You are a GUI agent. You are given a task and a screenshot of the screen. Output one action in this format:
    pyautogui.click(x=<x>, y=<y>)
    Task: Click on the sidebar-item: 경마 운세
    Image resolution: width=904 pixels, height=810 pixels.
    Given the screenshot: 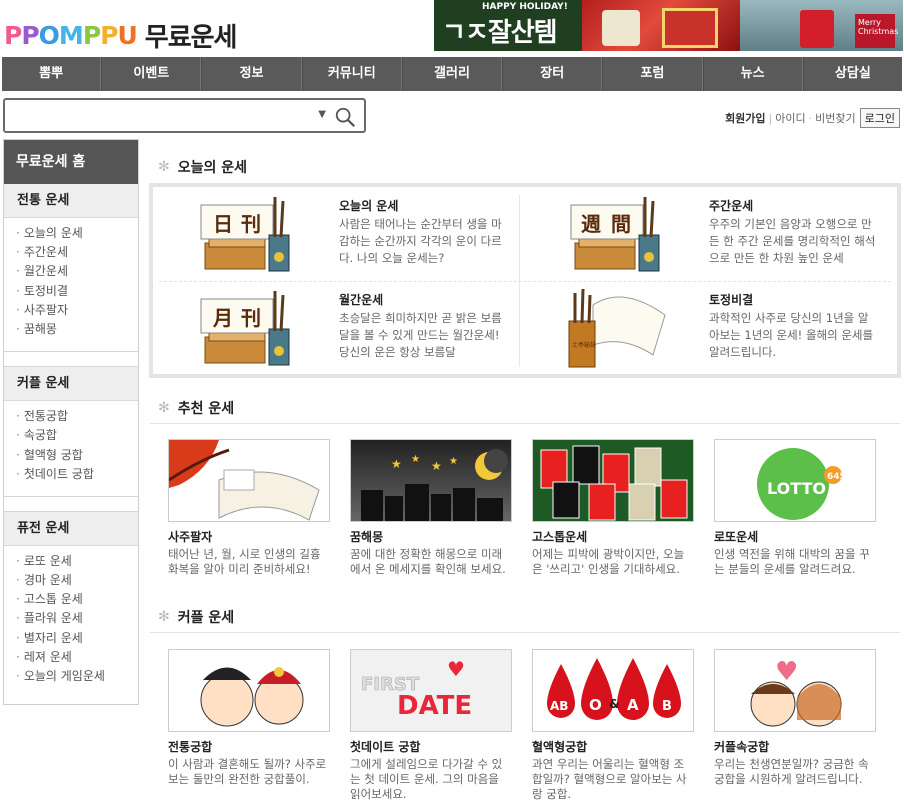 What is the action you would take?
    pyautogui.click(x=77, y=580)
    